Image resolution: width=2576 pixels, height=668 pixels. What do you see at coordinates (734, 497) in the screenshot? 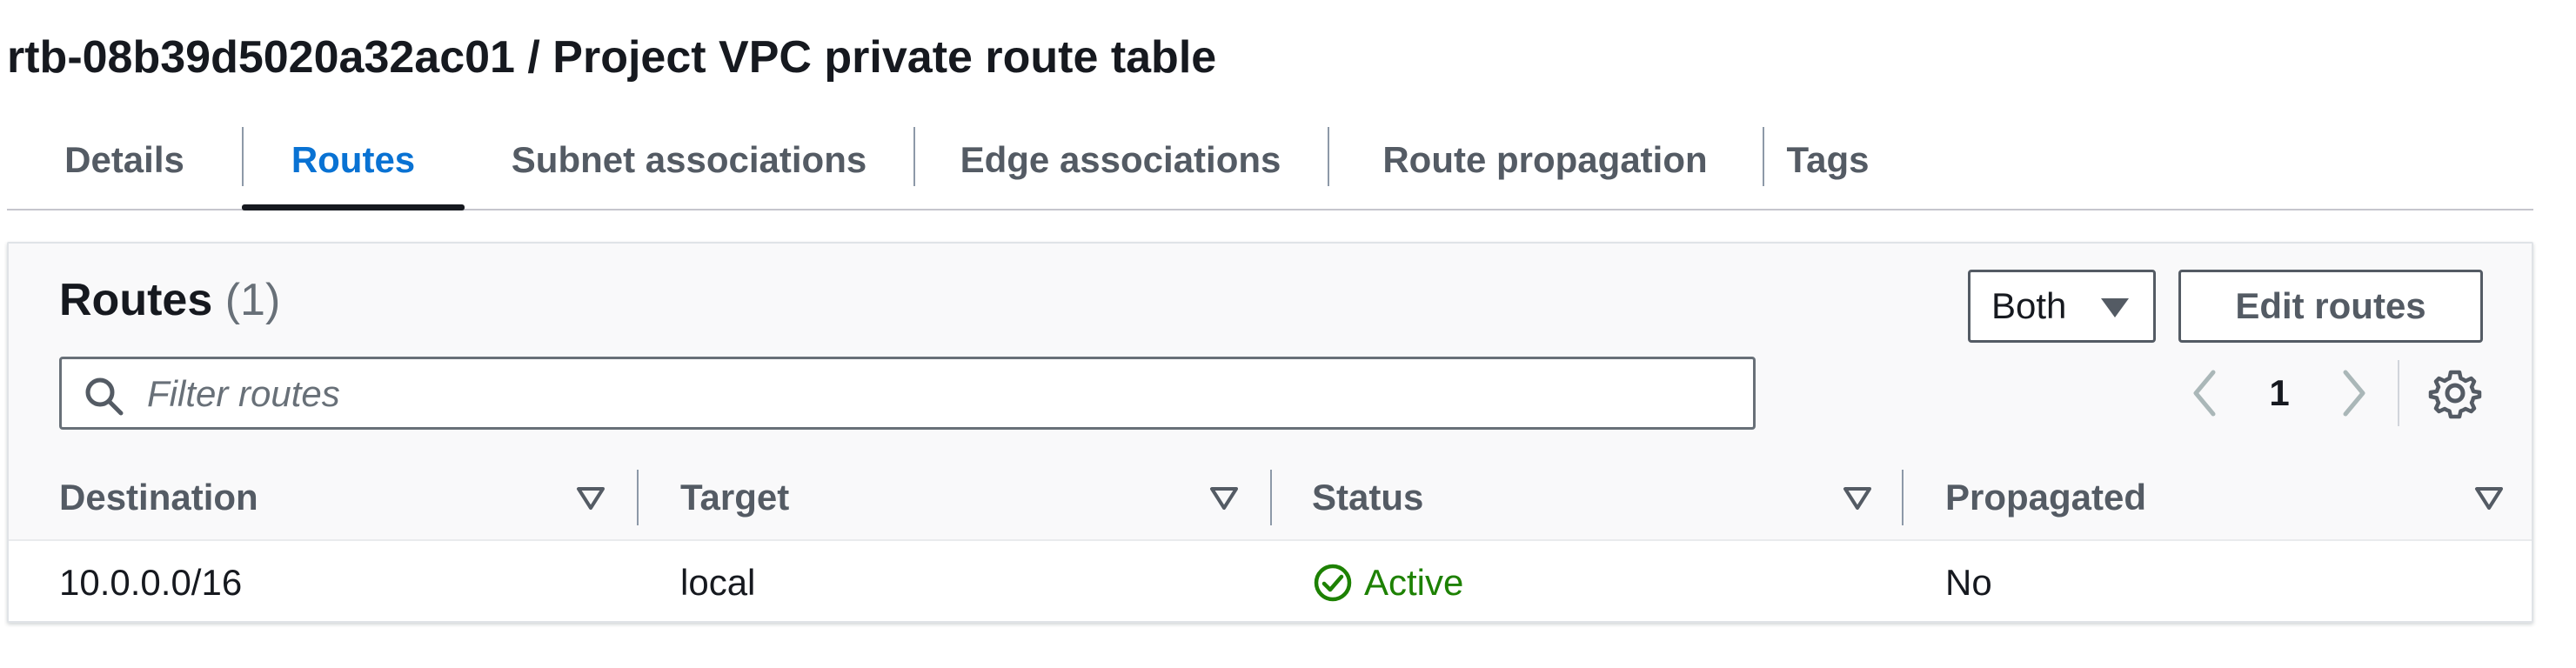
I see `column-header-target: Target` at bounding box center [734, 497].